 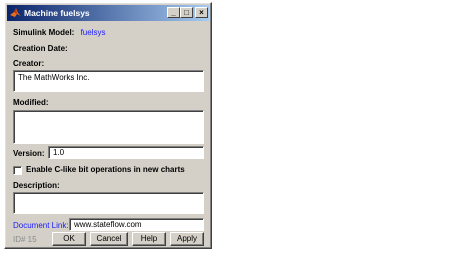 What do you see at coordinates (36, 185) in the screenshot?
I see `description-label: Description:` at bounding box center [36, 185].